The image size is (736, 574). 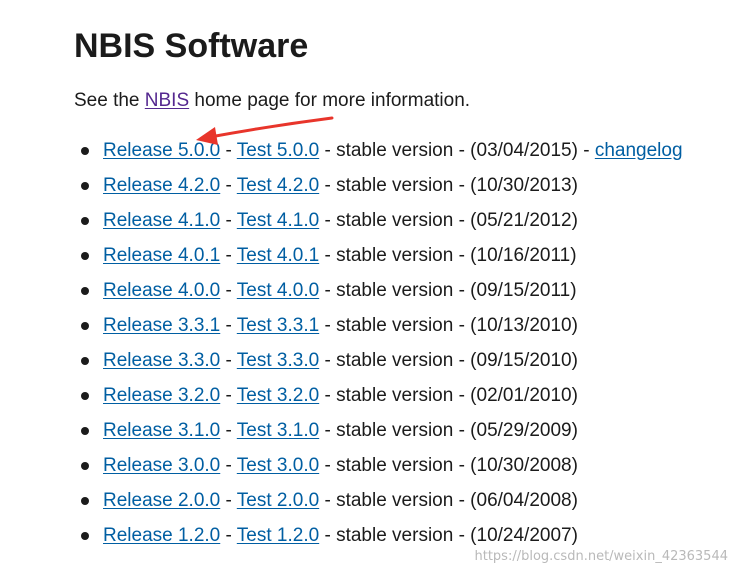 I want to click on release-description: - stable version - (10/24/2007), so click(x=448, y=535).